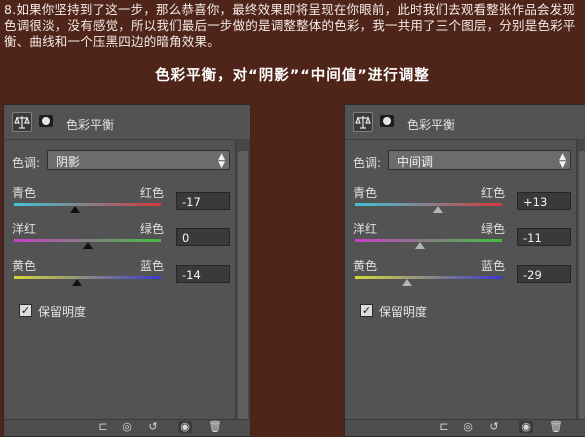 This screenshot has width=585, height=437. Describe the element at coordinates (428, 240) in the screenshot. I see `magenta-green-track` at that location.